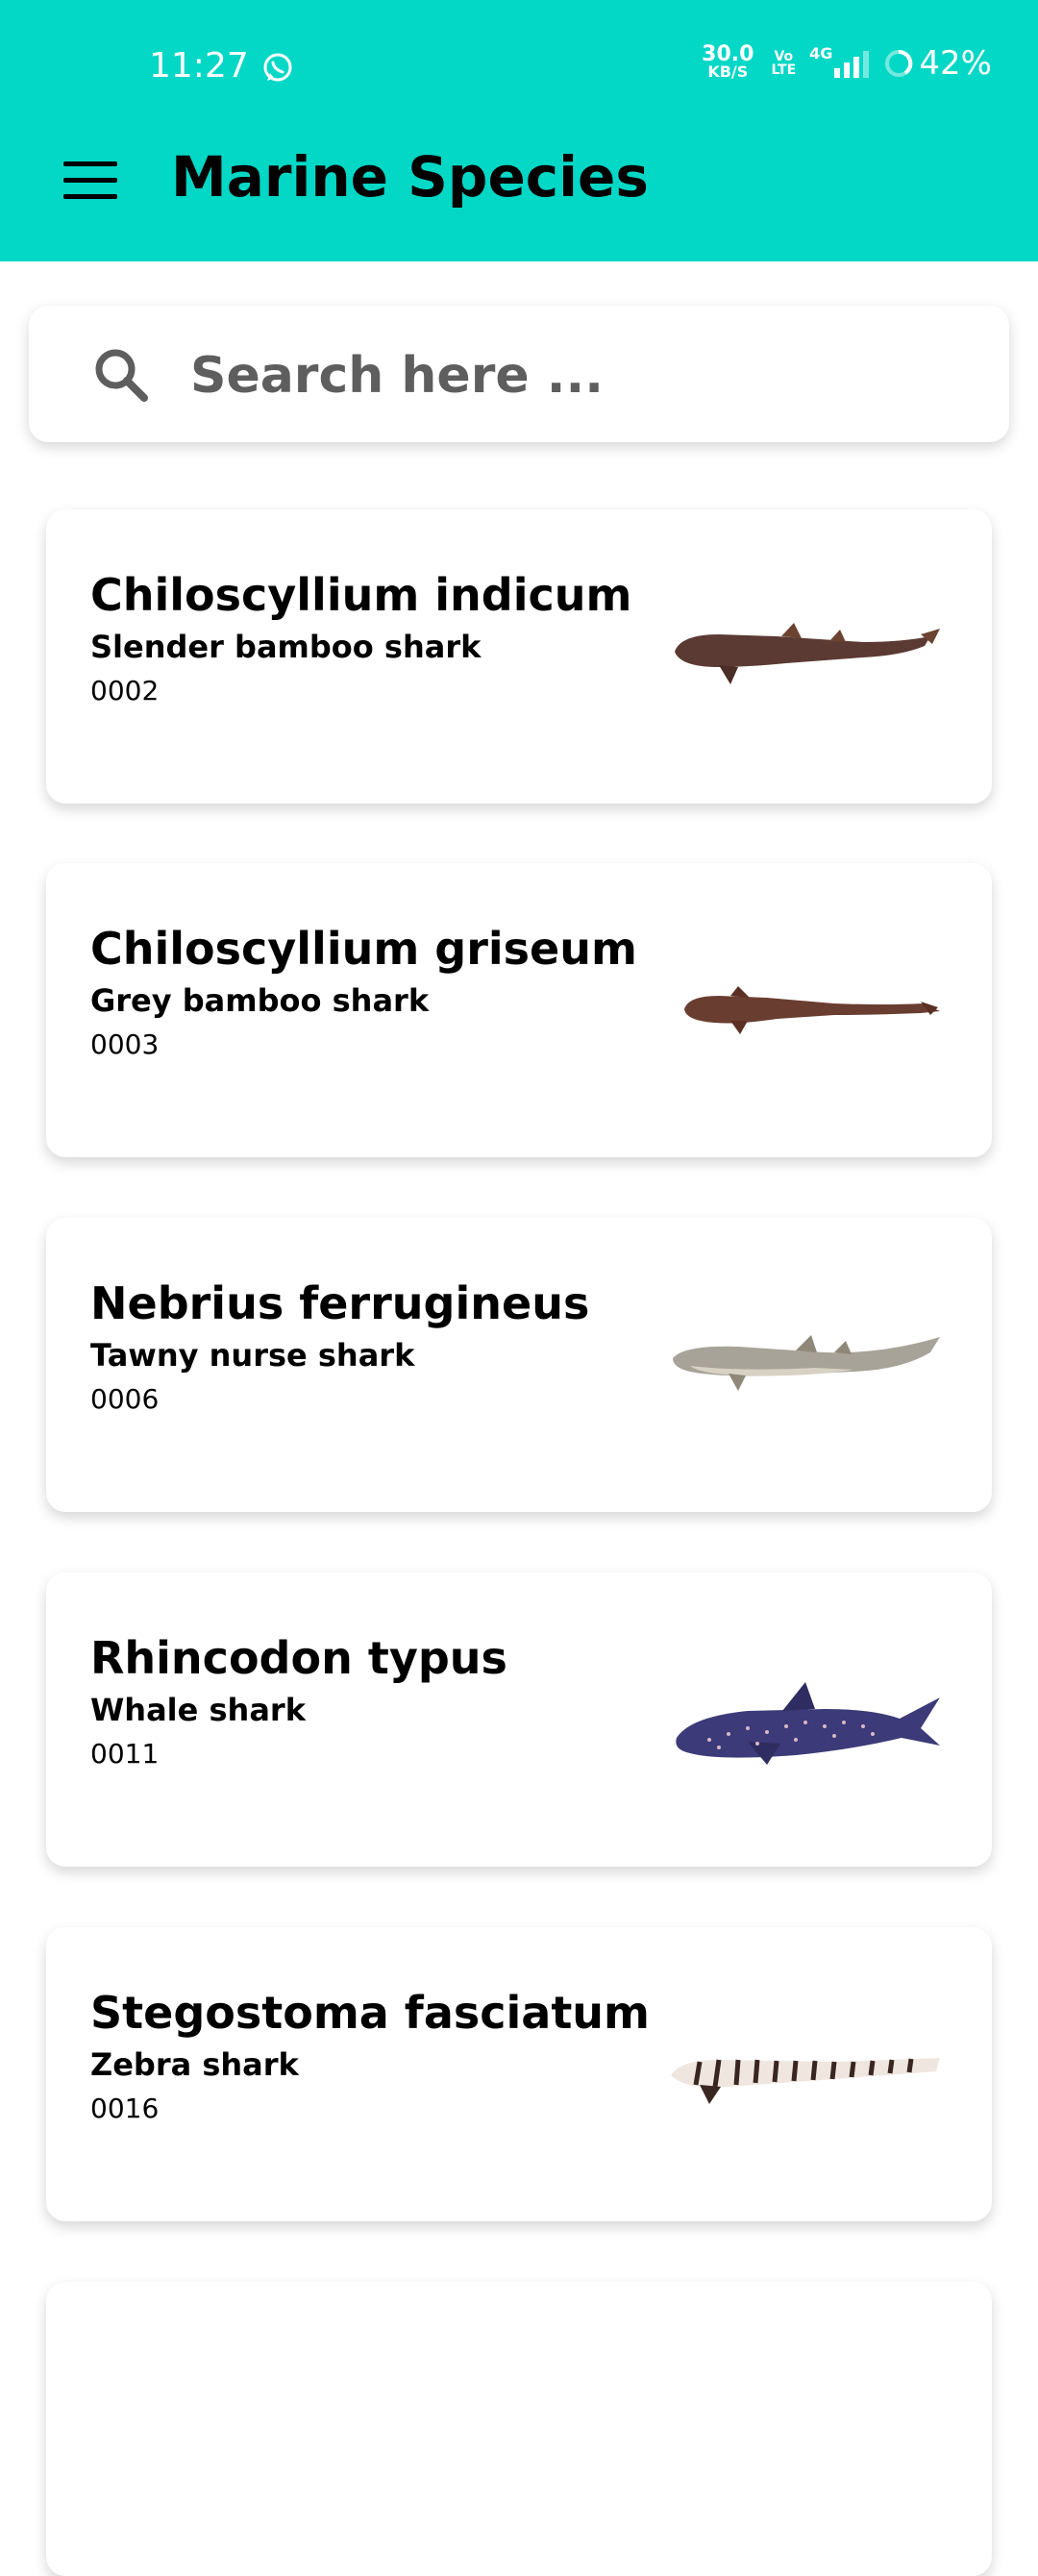 Image resolution: width=1038 pixels, height=2576 pixels. I want to click on scientific-name: Chiloscyllium griseum, so click(363, 949).